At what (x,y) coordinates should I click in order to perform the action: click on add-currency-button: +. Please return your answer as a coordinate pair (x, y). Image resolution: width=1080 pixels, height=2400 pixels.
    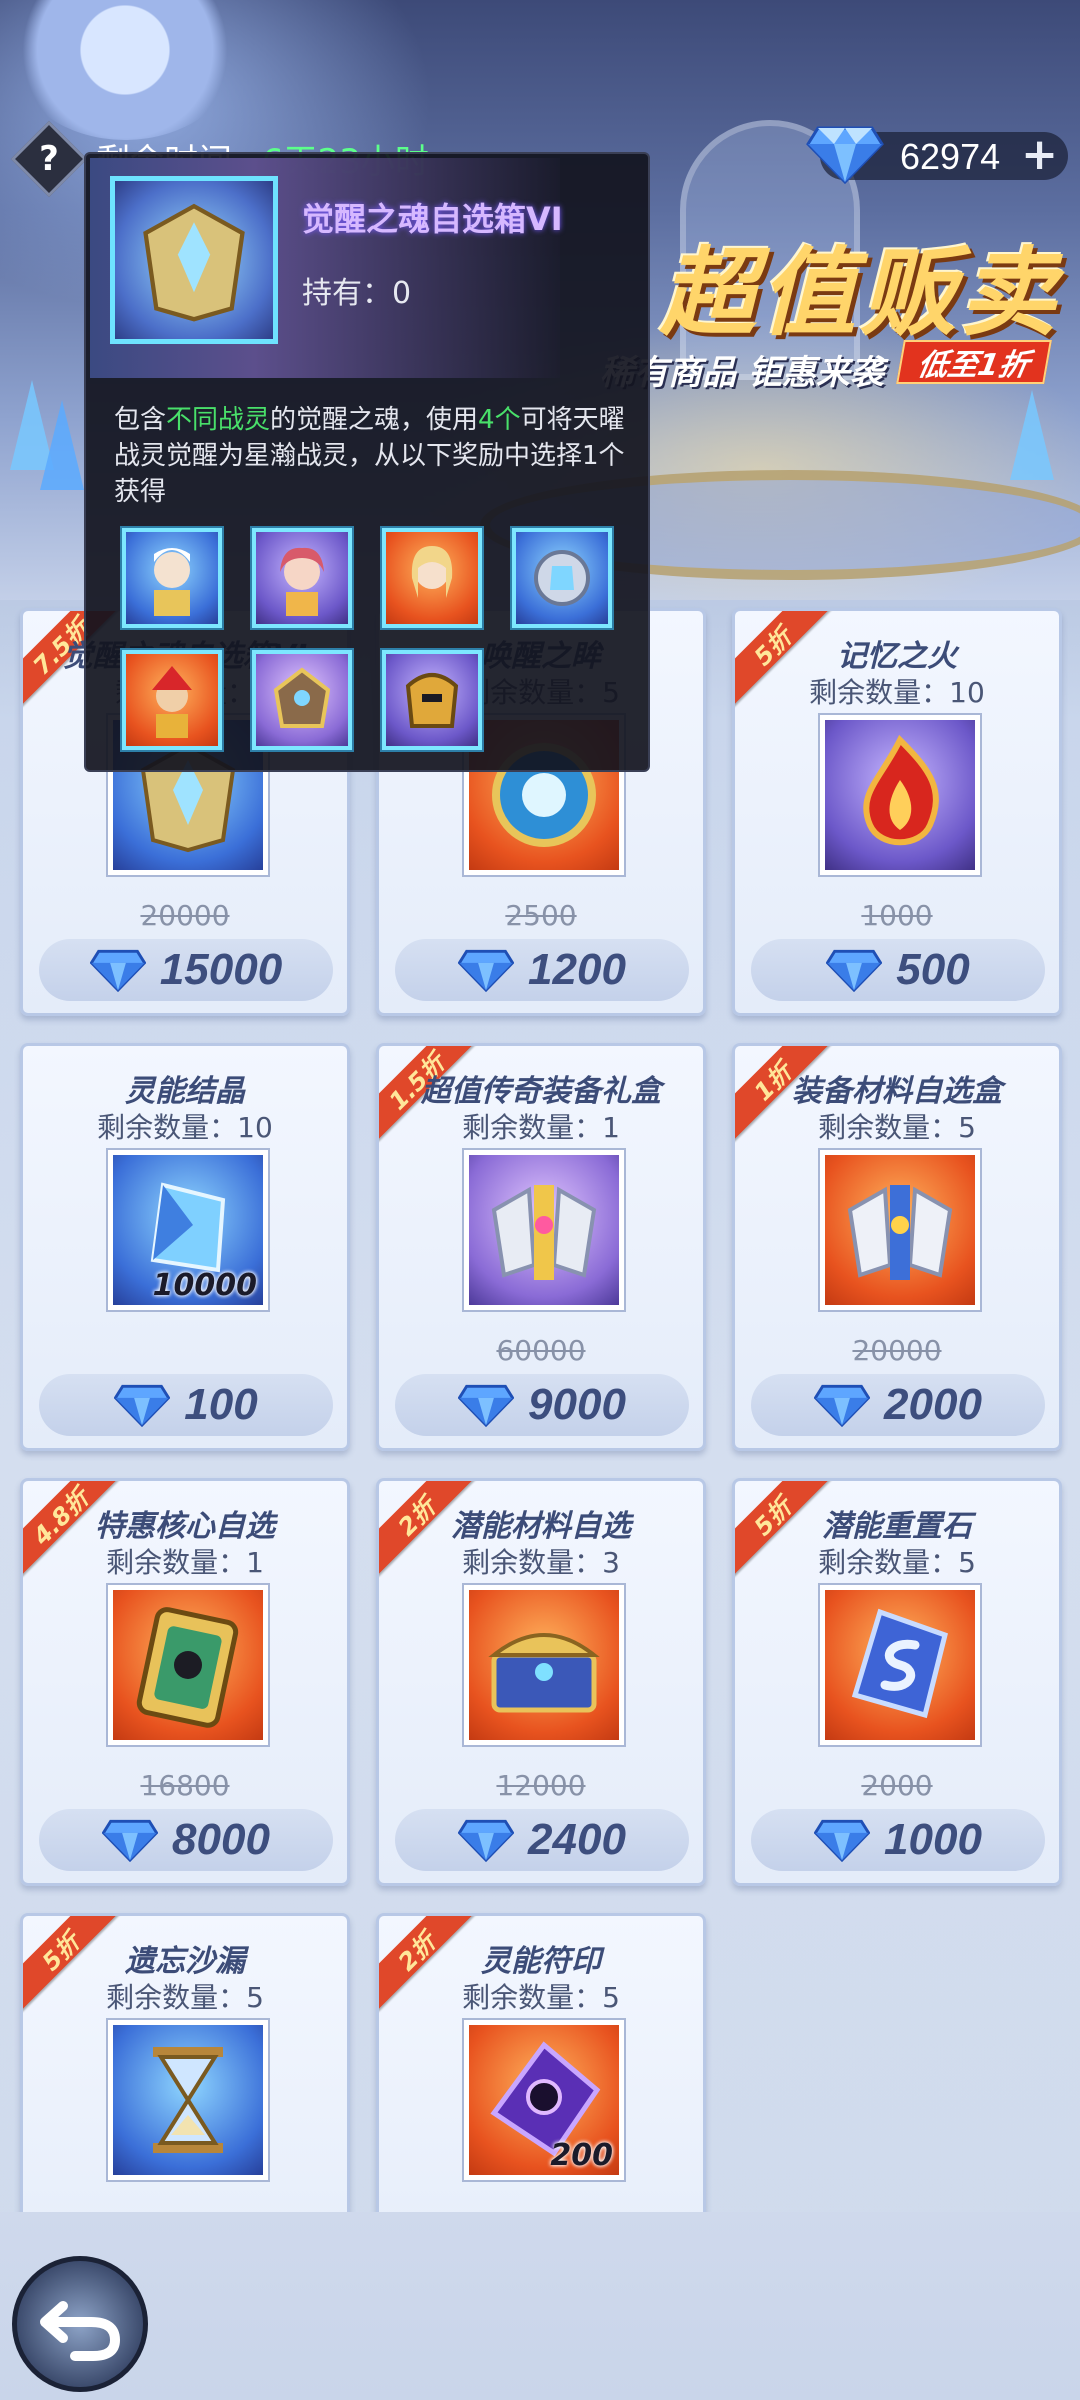
    Looking at the image, I should click on (1039, 155).